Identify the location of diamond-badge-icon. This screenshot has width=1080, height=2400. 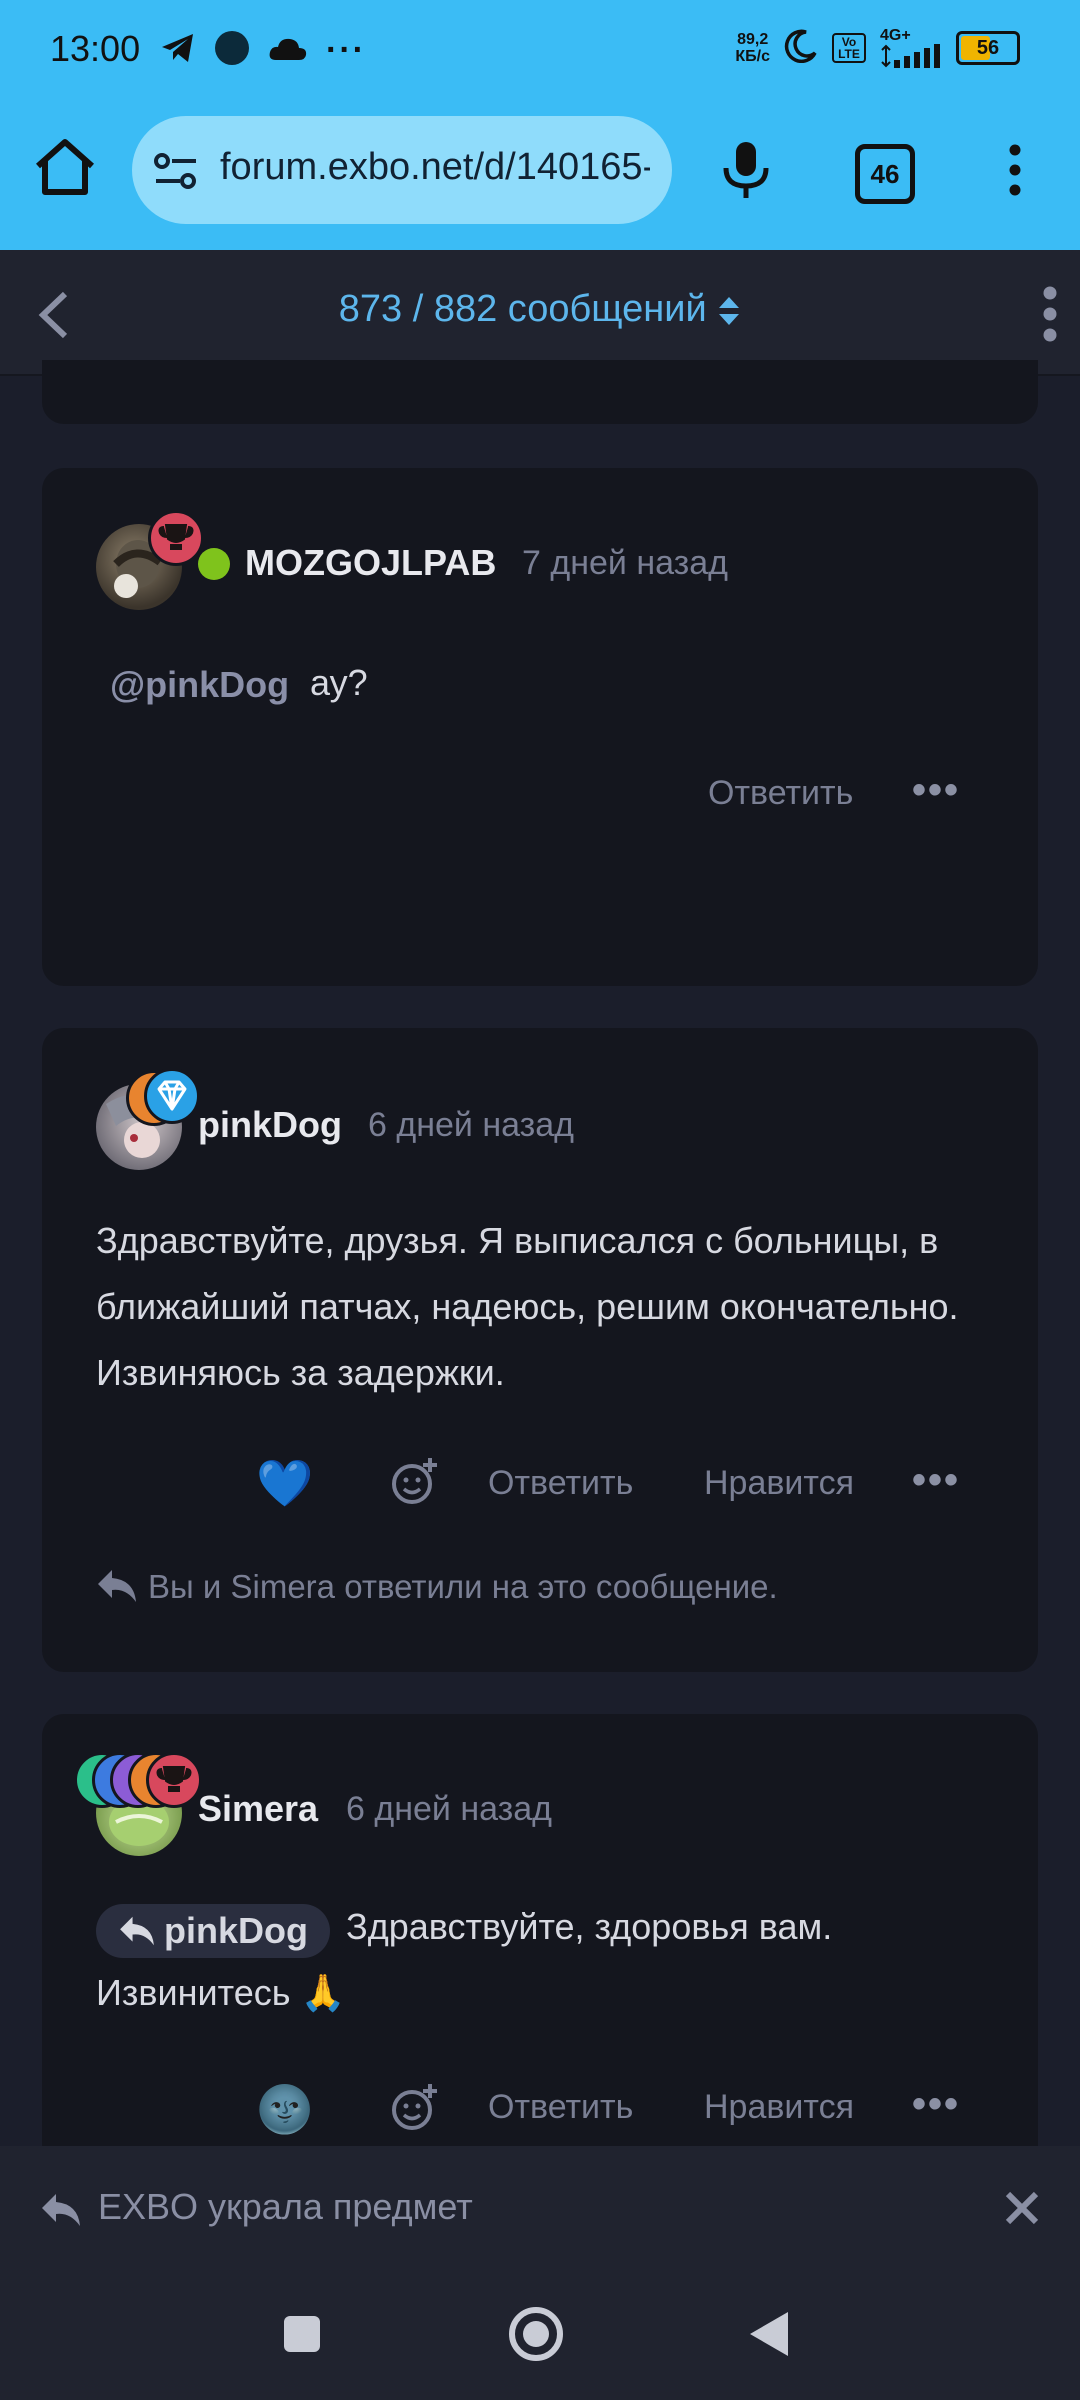
(172, 1096).